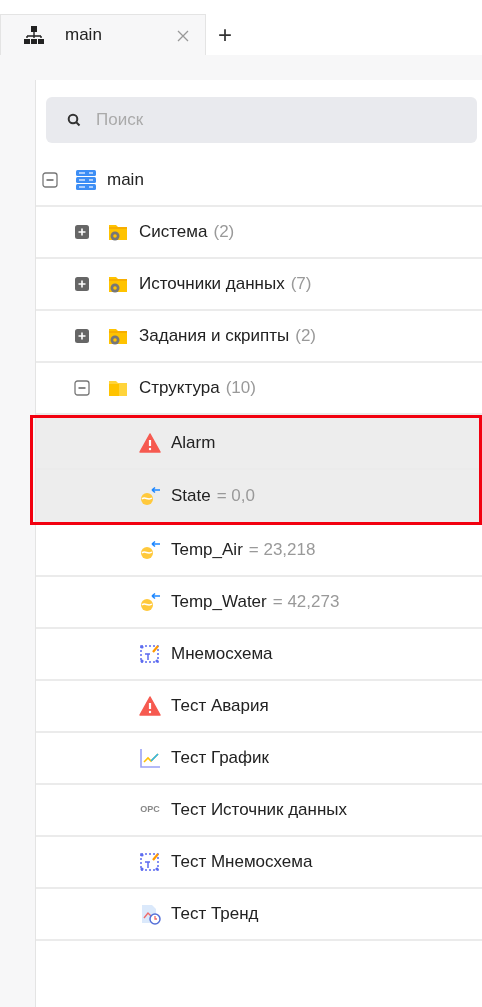 The image size is (482, 1007). I want to click on search-icon, so click(74, 120).